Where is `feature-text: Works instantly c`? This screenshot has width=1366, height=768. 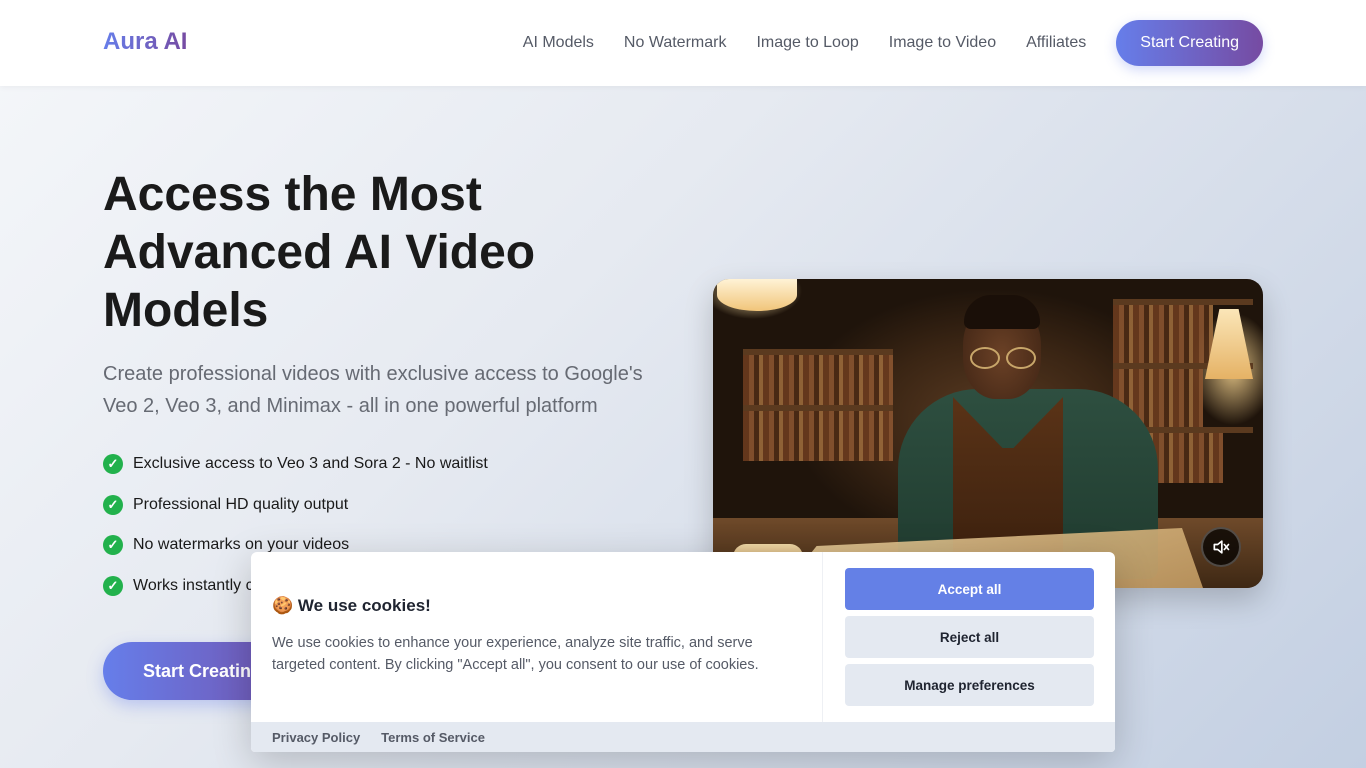
feature-text: Works instantly c is located at coordinates (193, 586).